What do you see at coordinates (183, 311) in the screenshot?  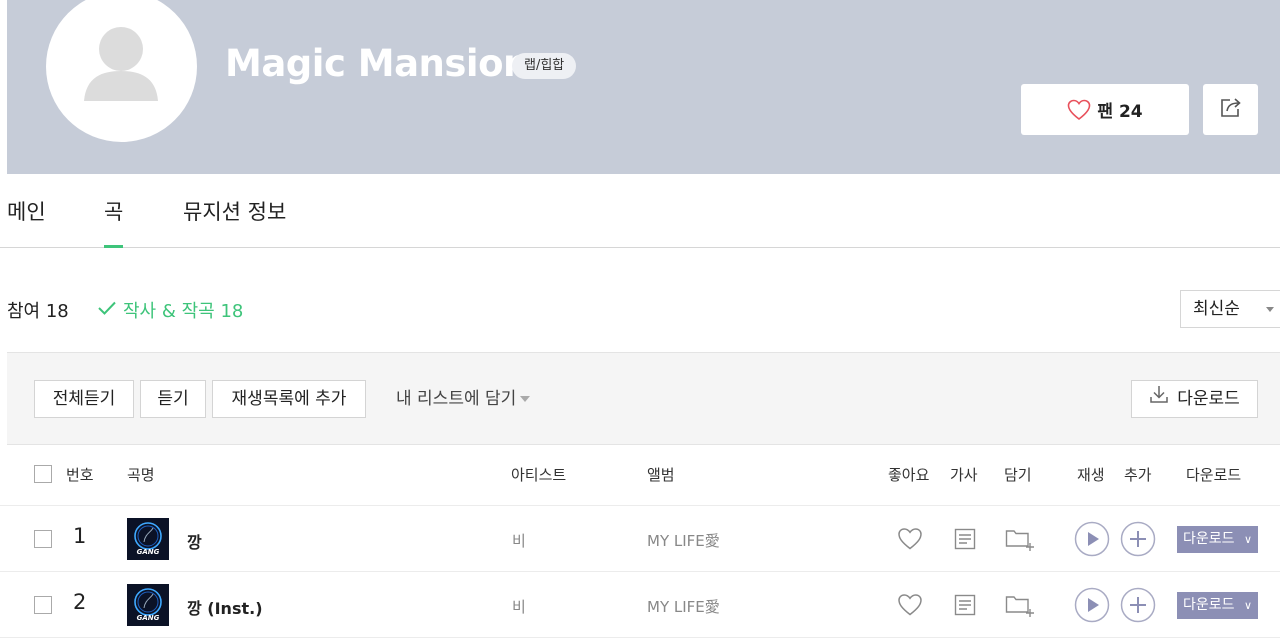 I see `filter-label: 작사 & 작곡 18` at bounding box center [183, 311].